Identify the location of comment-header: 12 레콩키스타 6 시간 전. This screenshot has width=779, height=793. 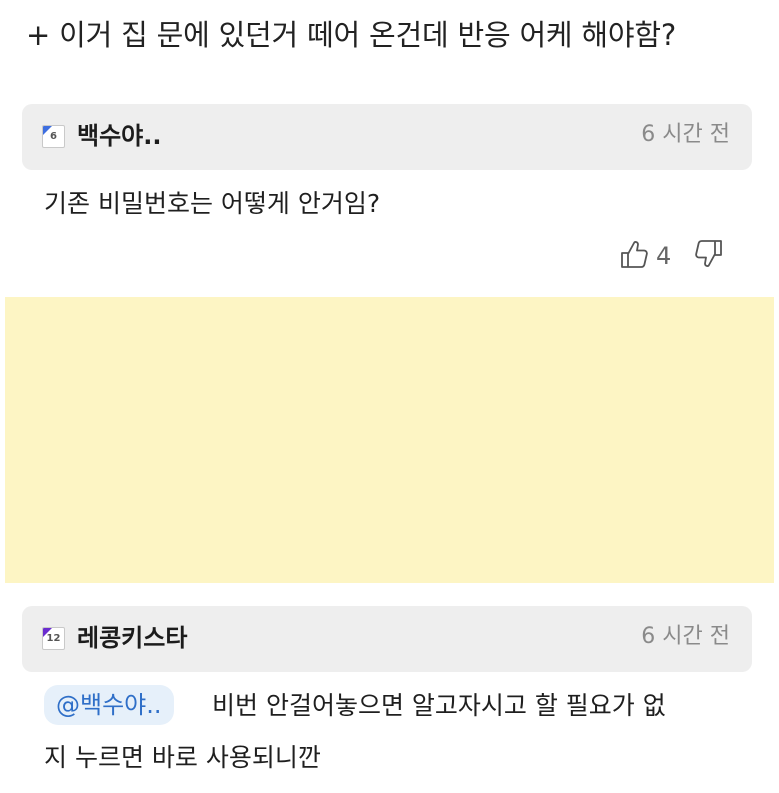
(387, 639).